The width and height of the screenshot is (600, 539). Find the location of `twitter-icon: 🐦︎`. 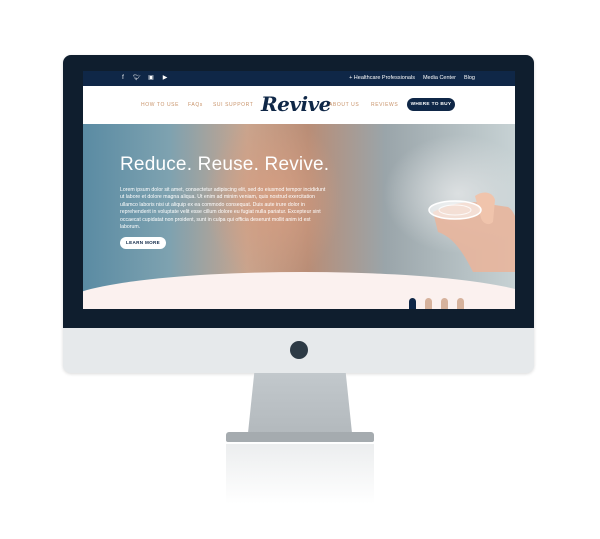

twitter-icon: 🐦︎ is located at coordinates (137, 78).